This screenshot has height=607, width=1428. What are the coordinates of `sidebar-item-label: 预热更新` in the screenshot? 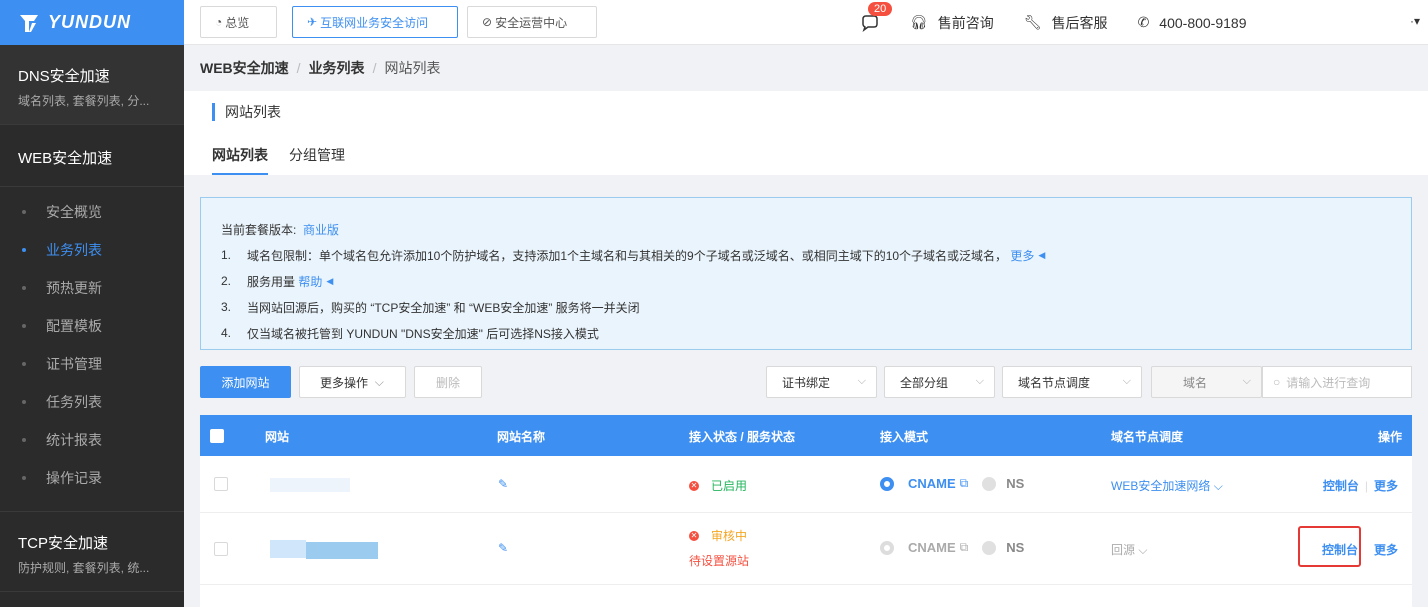 It's located at (74, 288).